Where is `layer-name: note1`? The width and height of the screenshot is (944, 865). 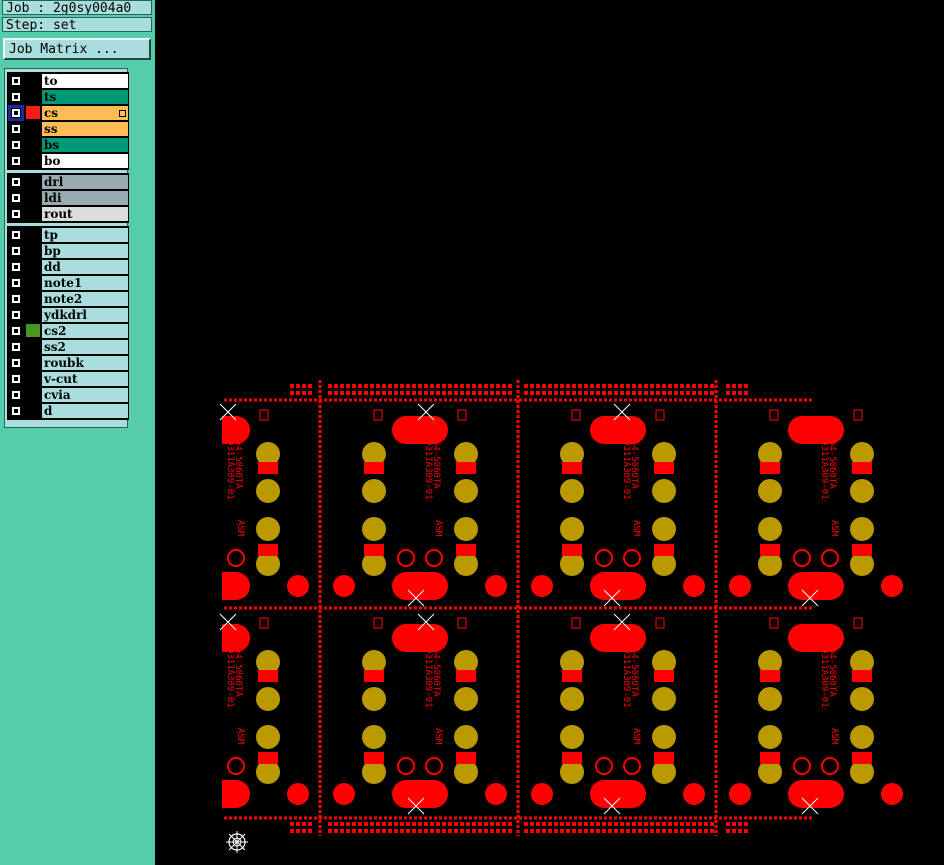 layer-name: note1 is located at coordinates (85, 283).